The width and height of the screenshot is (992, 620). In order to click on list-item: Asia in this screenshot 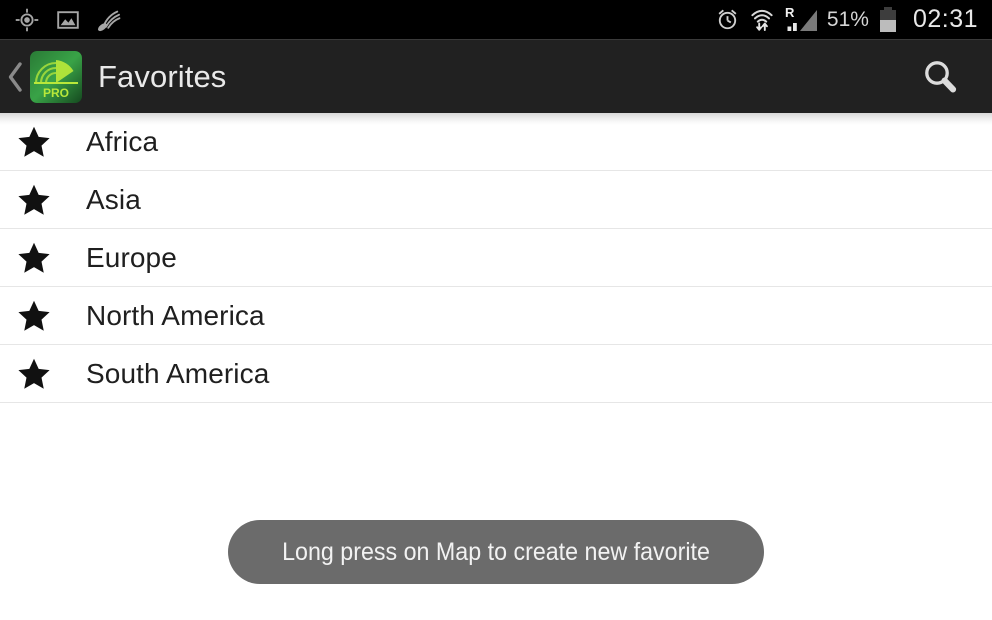, I will do `click(496, 200)`.